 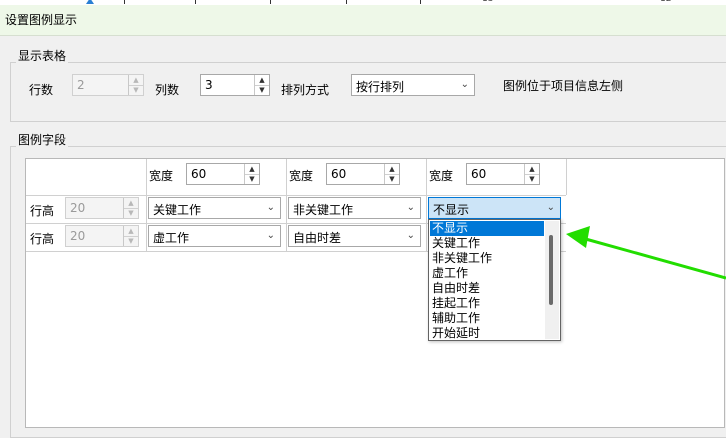 I want to click on row-height-stepper-1: 20 ▲ ▼, so click(x=102, y=208).